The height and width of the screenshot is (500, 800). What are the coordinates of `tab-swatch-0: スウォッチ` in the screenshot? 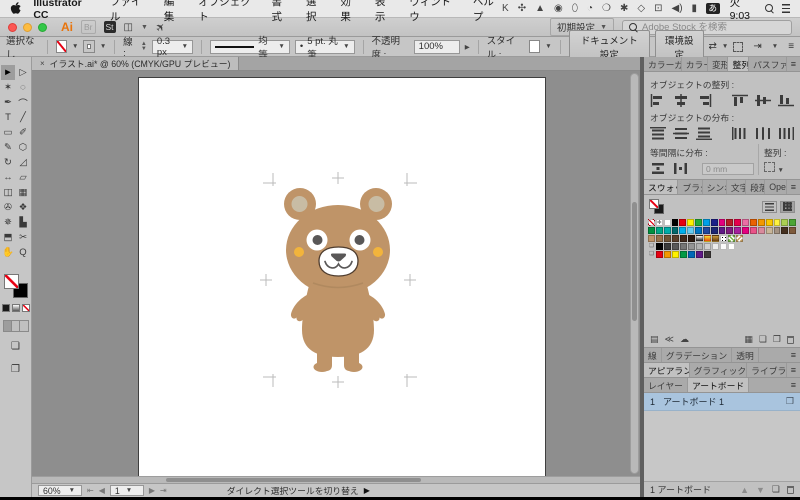 It's located at (661, 187).